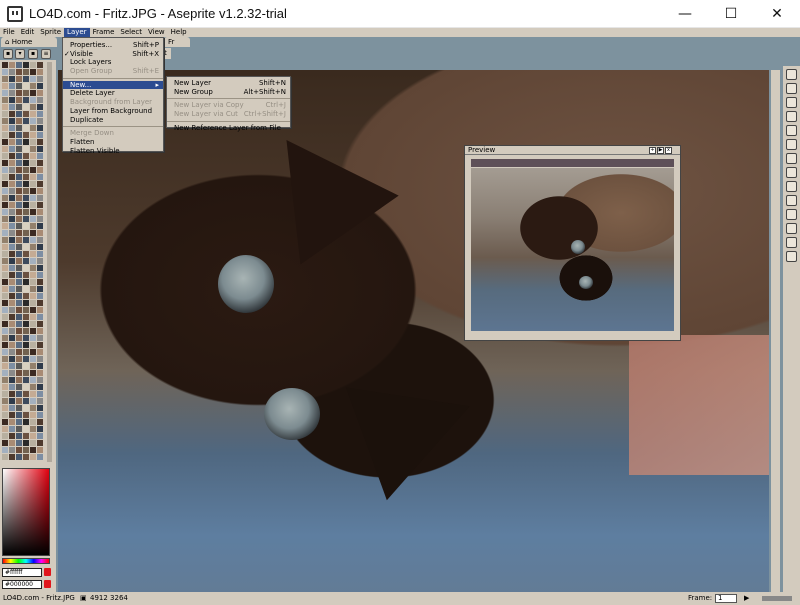 The height and width of the screenshot is (605, 800). I want to click on minimize-button: —, so click(685, 14).